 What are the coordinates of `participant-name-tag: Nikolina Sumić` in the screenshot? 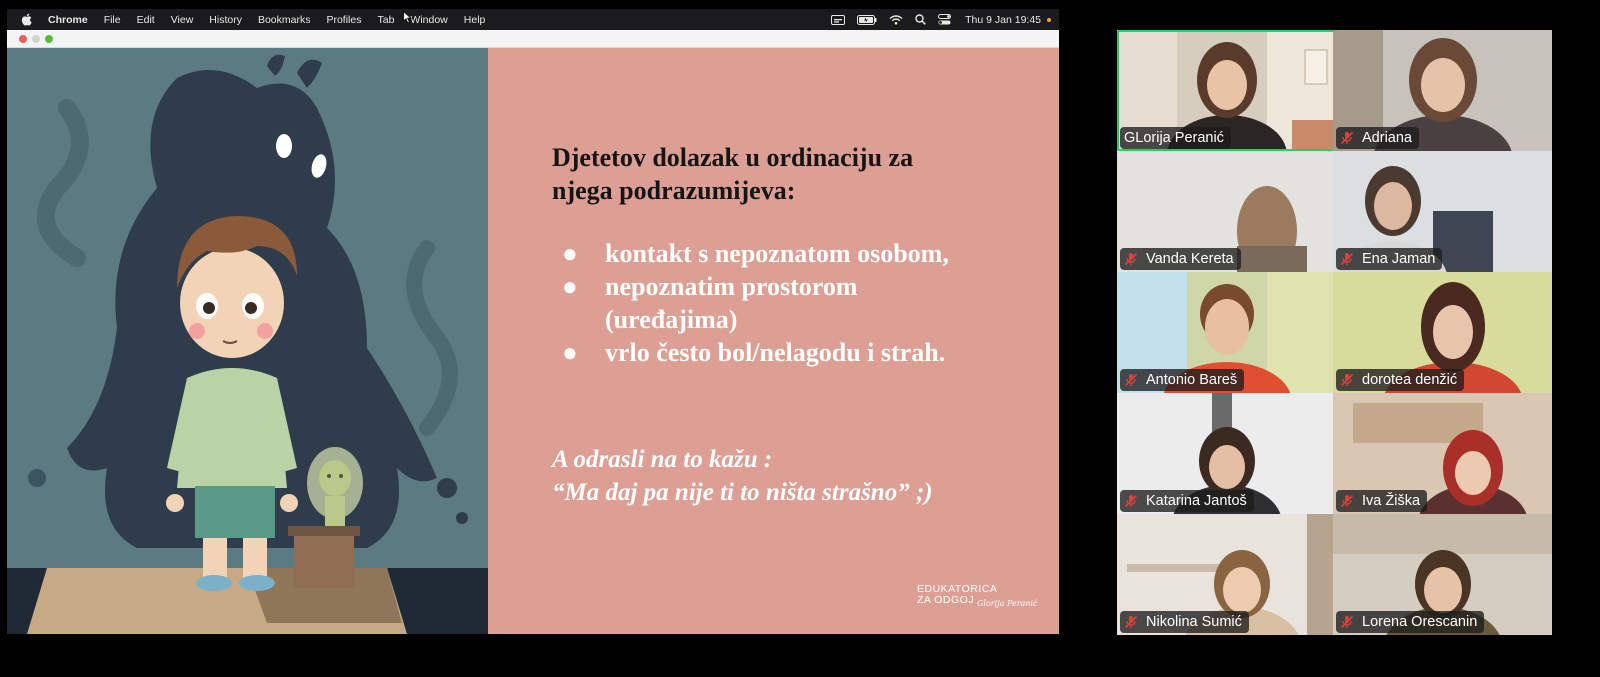 It's located at (1184, 622).